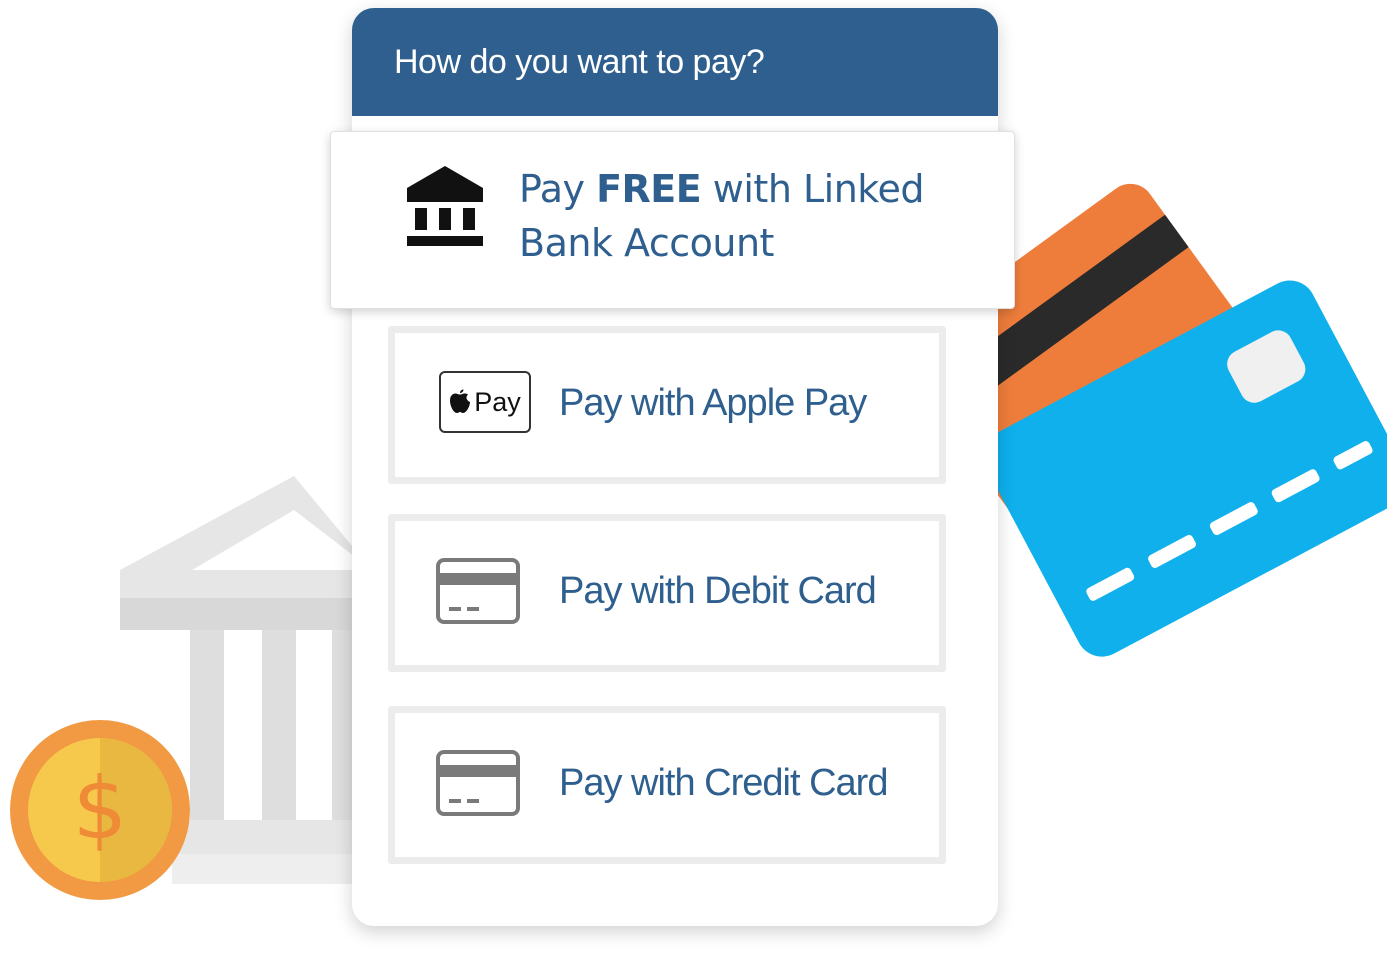 The height and width of the screenshot is (974, 1387). I want to click on pay-with-bank-account-option: Pay FREE with Linked Bank Account, so click(672, 220).